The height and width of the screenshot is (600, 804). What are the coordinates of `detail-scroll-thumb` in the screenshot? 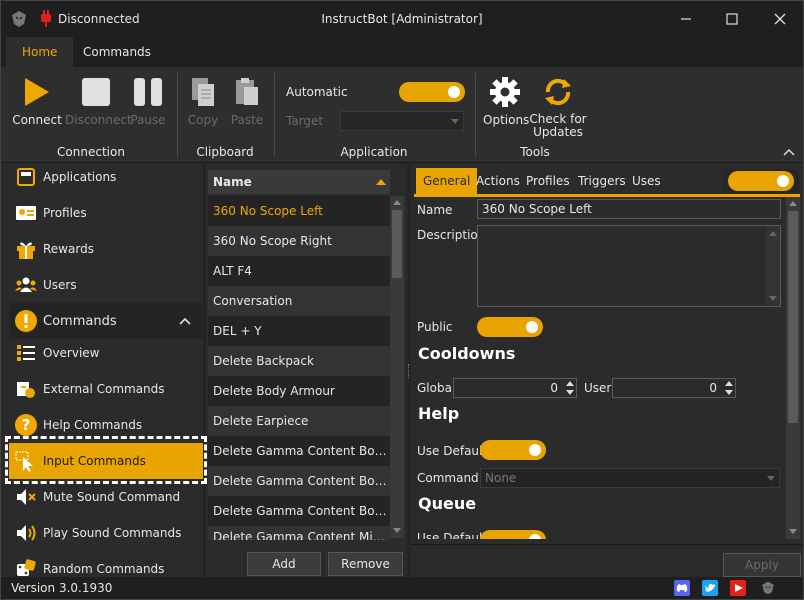 It's located at (793, 317).